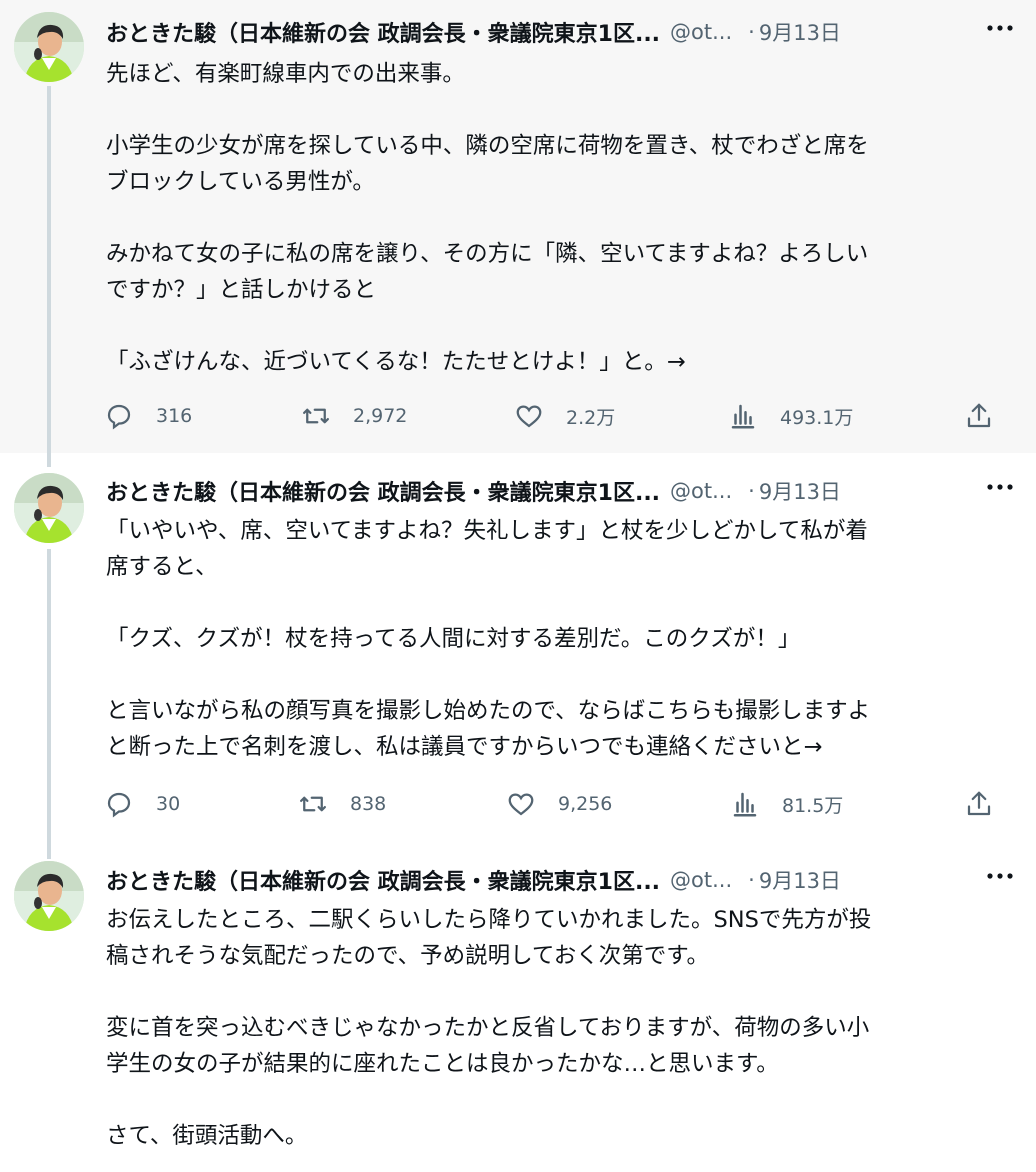 Image resolution: width=1036 pixels, height=1172 pixels. Describe the element at coordinates (285, 74) in the screenshot. I see `tweet-paragraph: 先ほど、有楽町線車内での出来事。` at that location.